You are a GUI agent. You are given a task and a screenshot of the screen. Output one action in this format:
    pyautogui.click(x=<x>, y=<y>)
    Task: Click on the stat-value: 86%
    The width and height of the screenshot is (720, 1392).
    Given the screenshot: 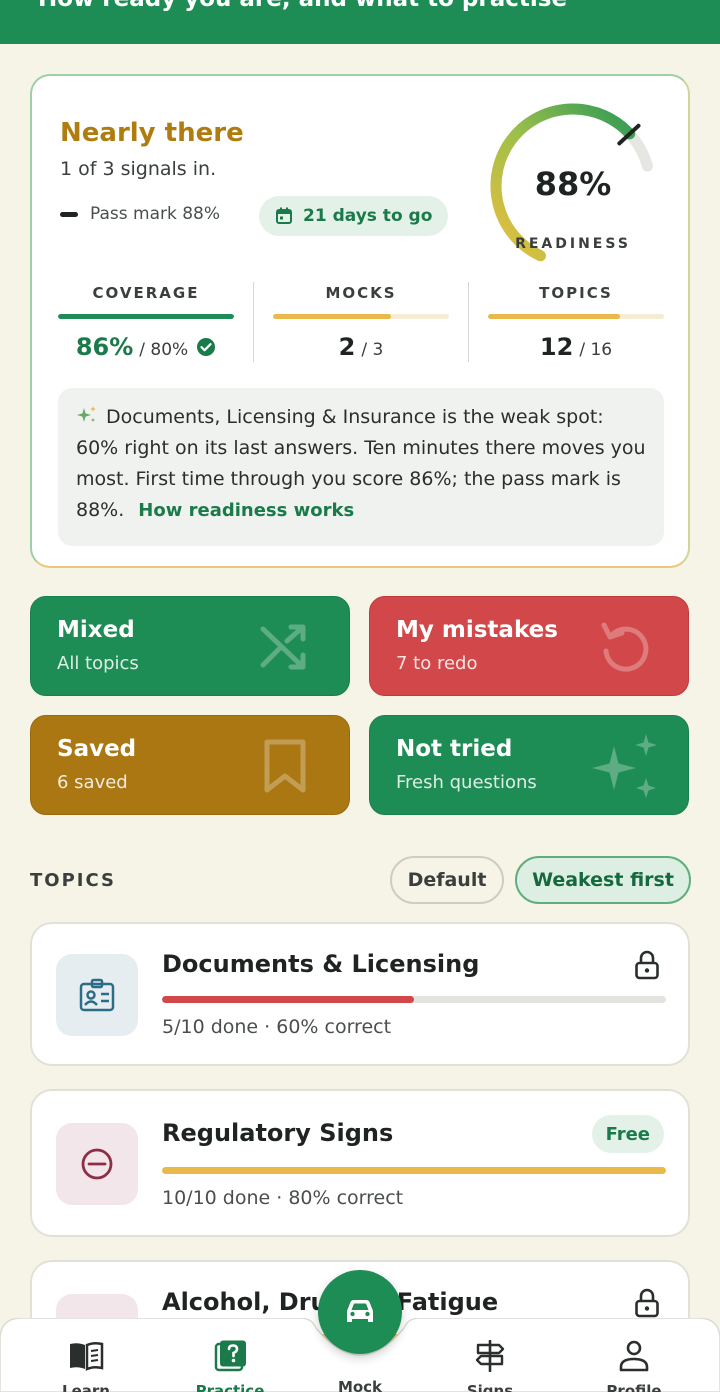 What is the action you would take?
    pyautogui.click(x=104, y=347)
    